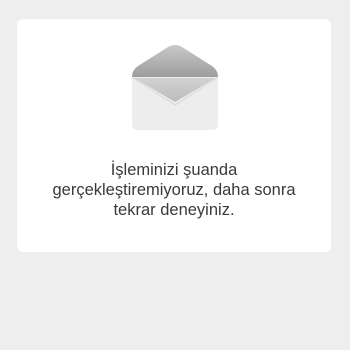 This screenshot has width=350, height=350. Describe the element at coordinates (174, 210) in the screenshot. I see `error-message-line: tekrar deneyiniz.` at that location.